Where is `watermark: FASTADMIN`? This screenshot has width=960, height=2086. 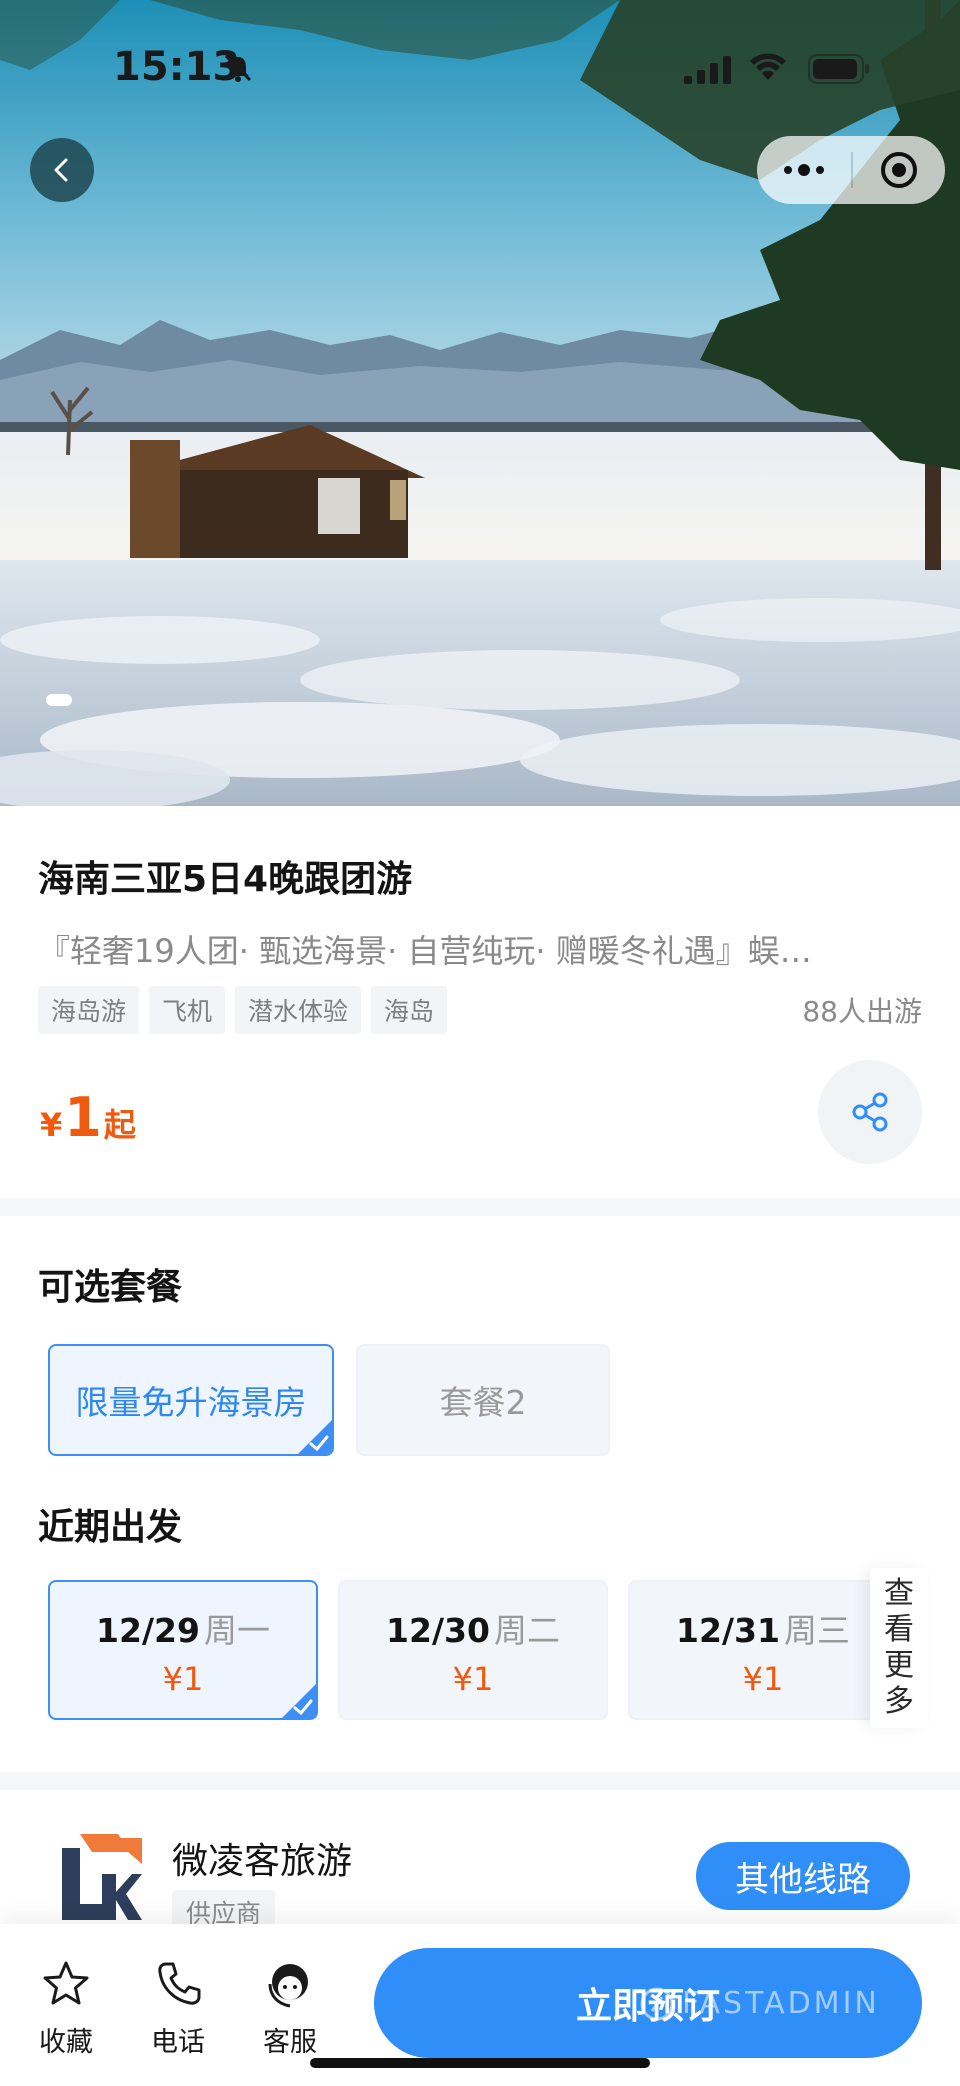
watermark: FASTADMIN is located at coordinates (760, 2003).